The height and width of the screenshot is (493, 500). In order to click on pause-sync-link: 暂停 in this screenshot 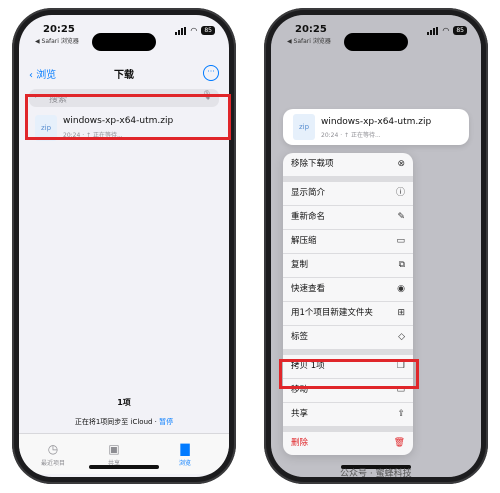, I will do `click(166, 422)`.